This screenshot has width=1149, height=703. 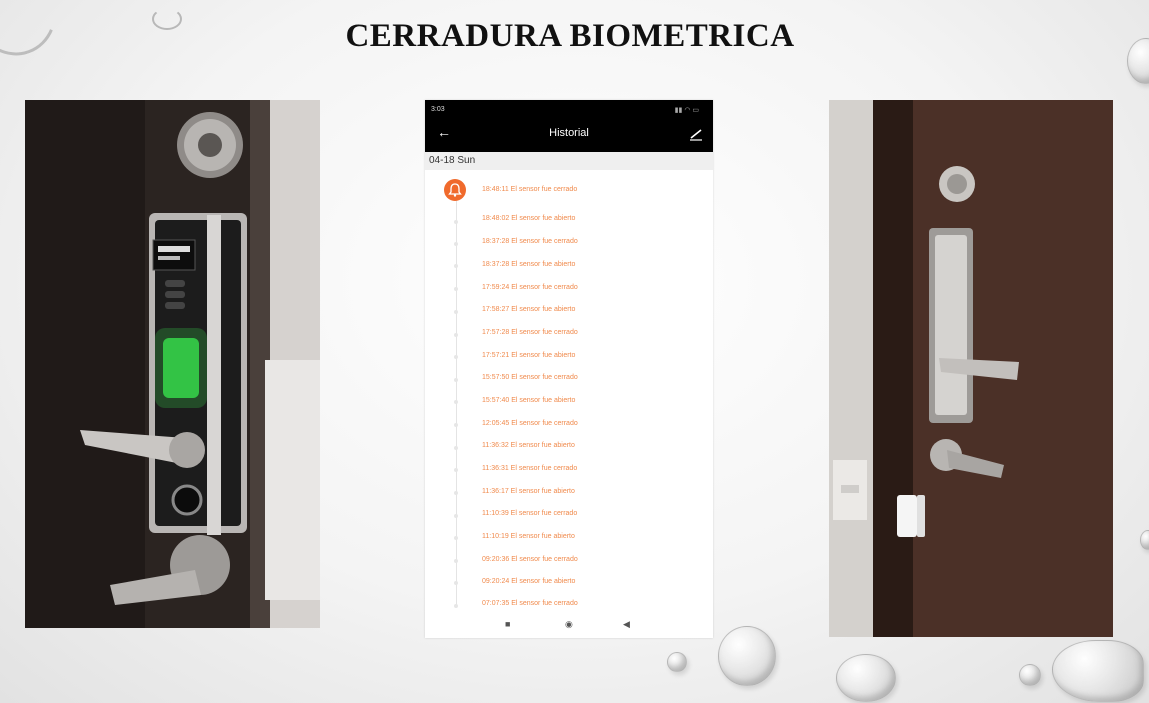 I want to click on circle-nav-icon: ◉, so click(x=569, y=624).